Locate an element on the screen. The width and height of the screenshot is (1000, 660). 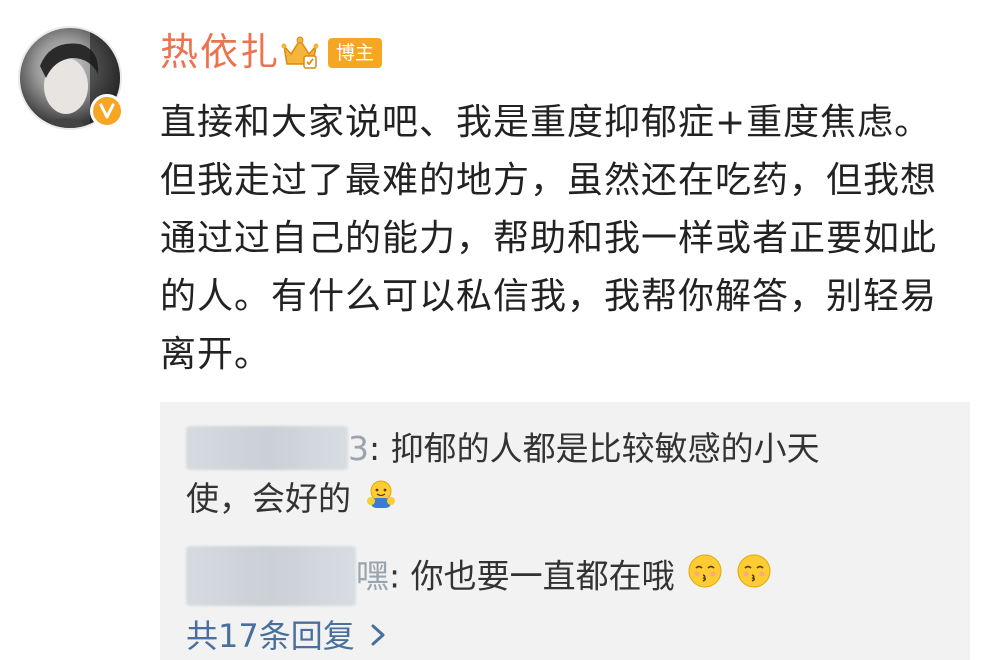
comment-text: : 你也要一直都在哦 is located at coordinates (532, 576).